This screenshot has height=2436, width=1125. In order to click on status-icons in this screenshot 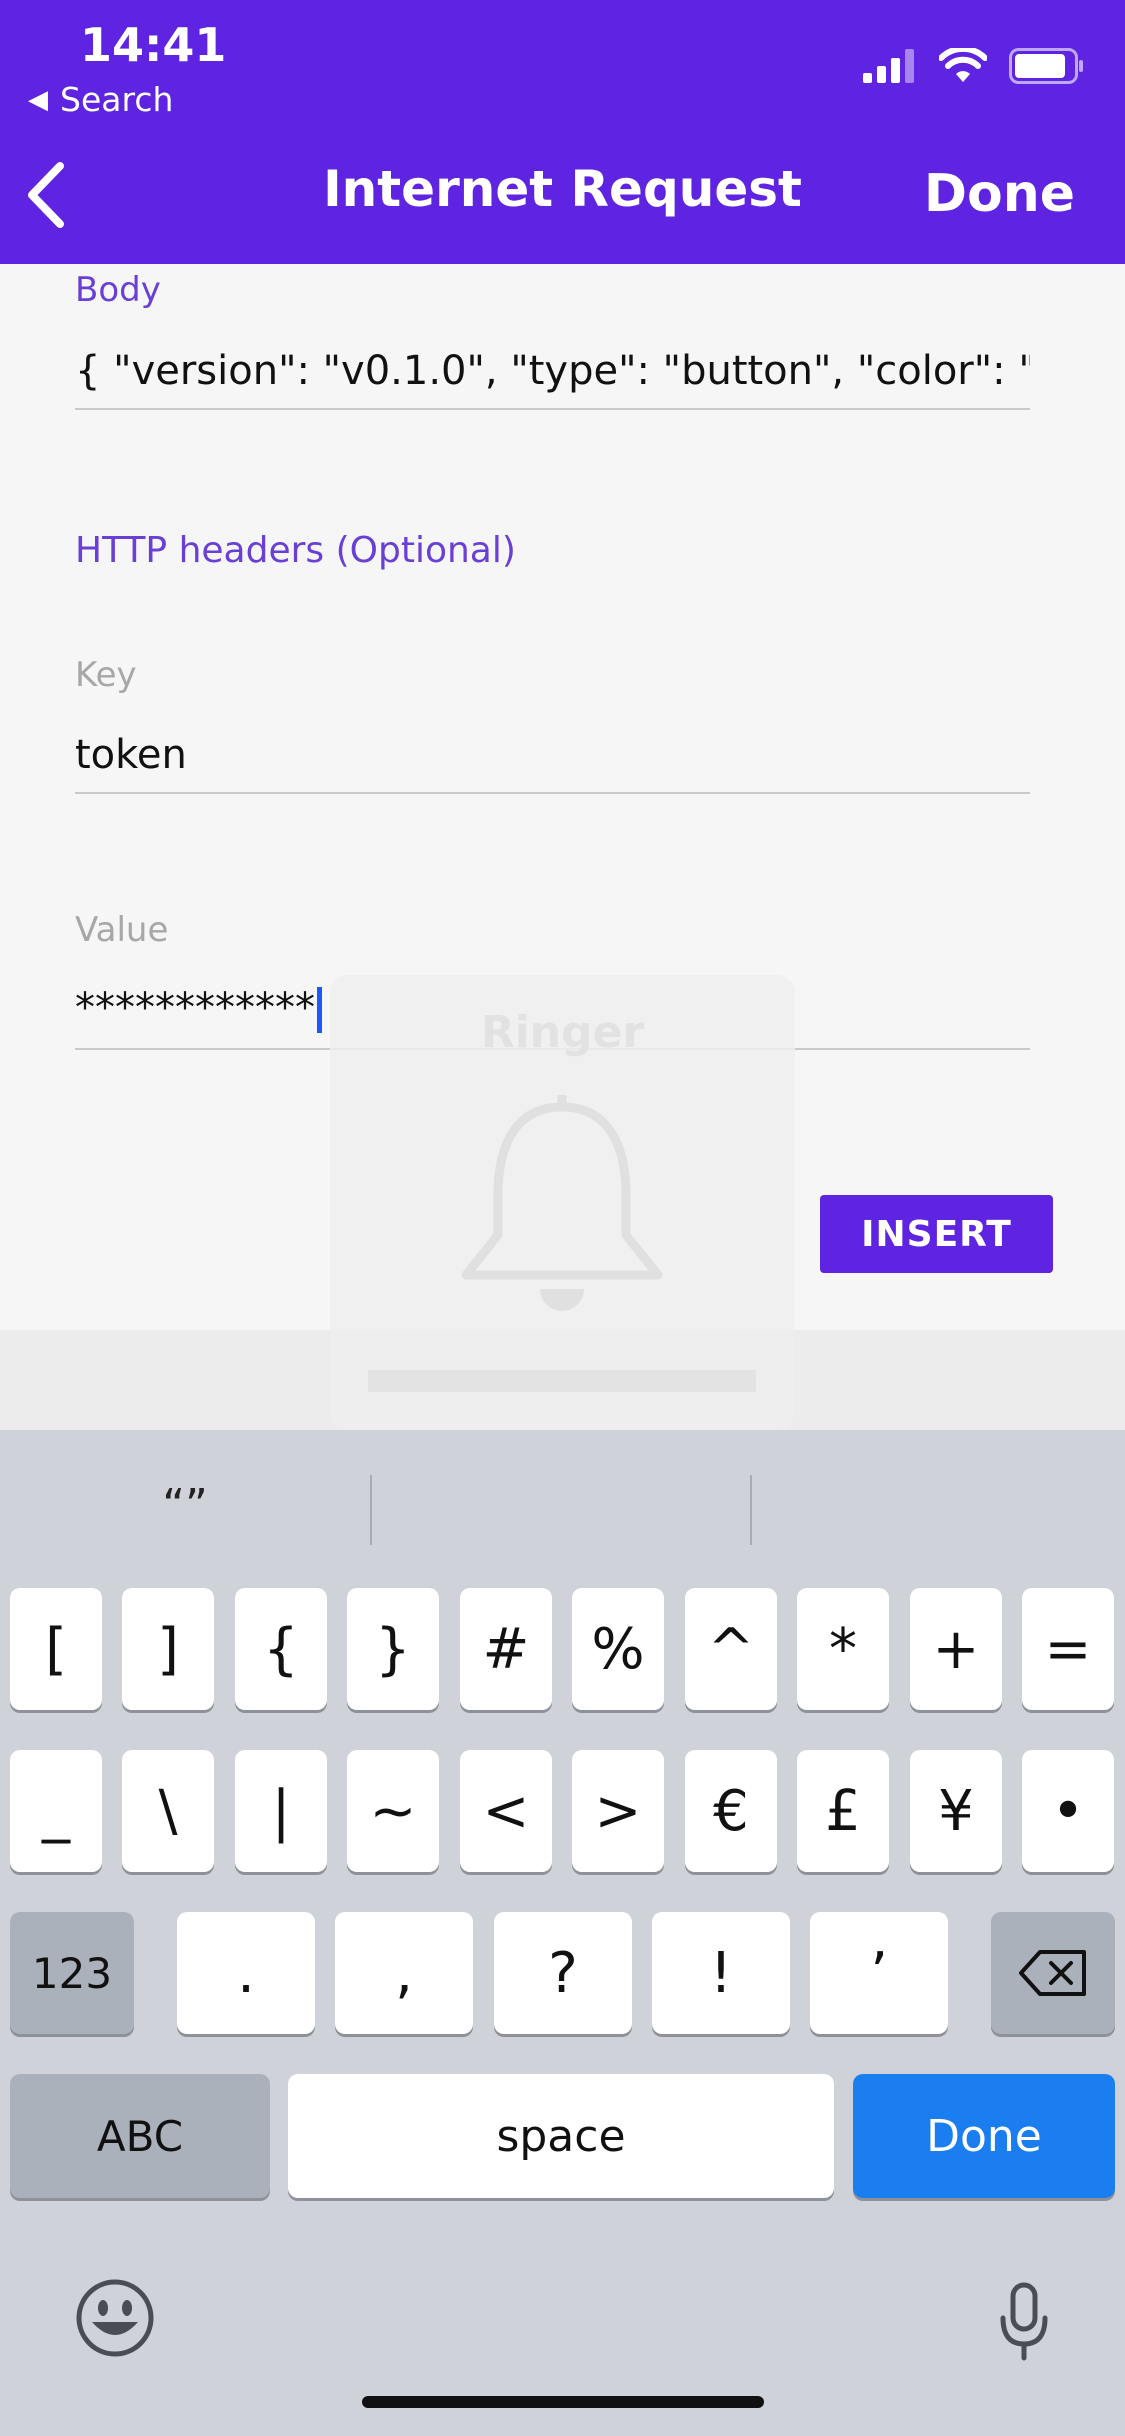, I will do `click(974, 66)`.